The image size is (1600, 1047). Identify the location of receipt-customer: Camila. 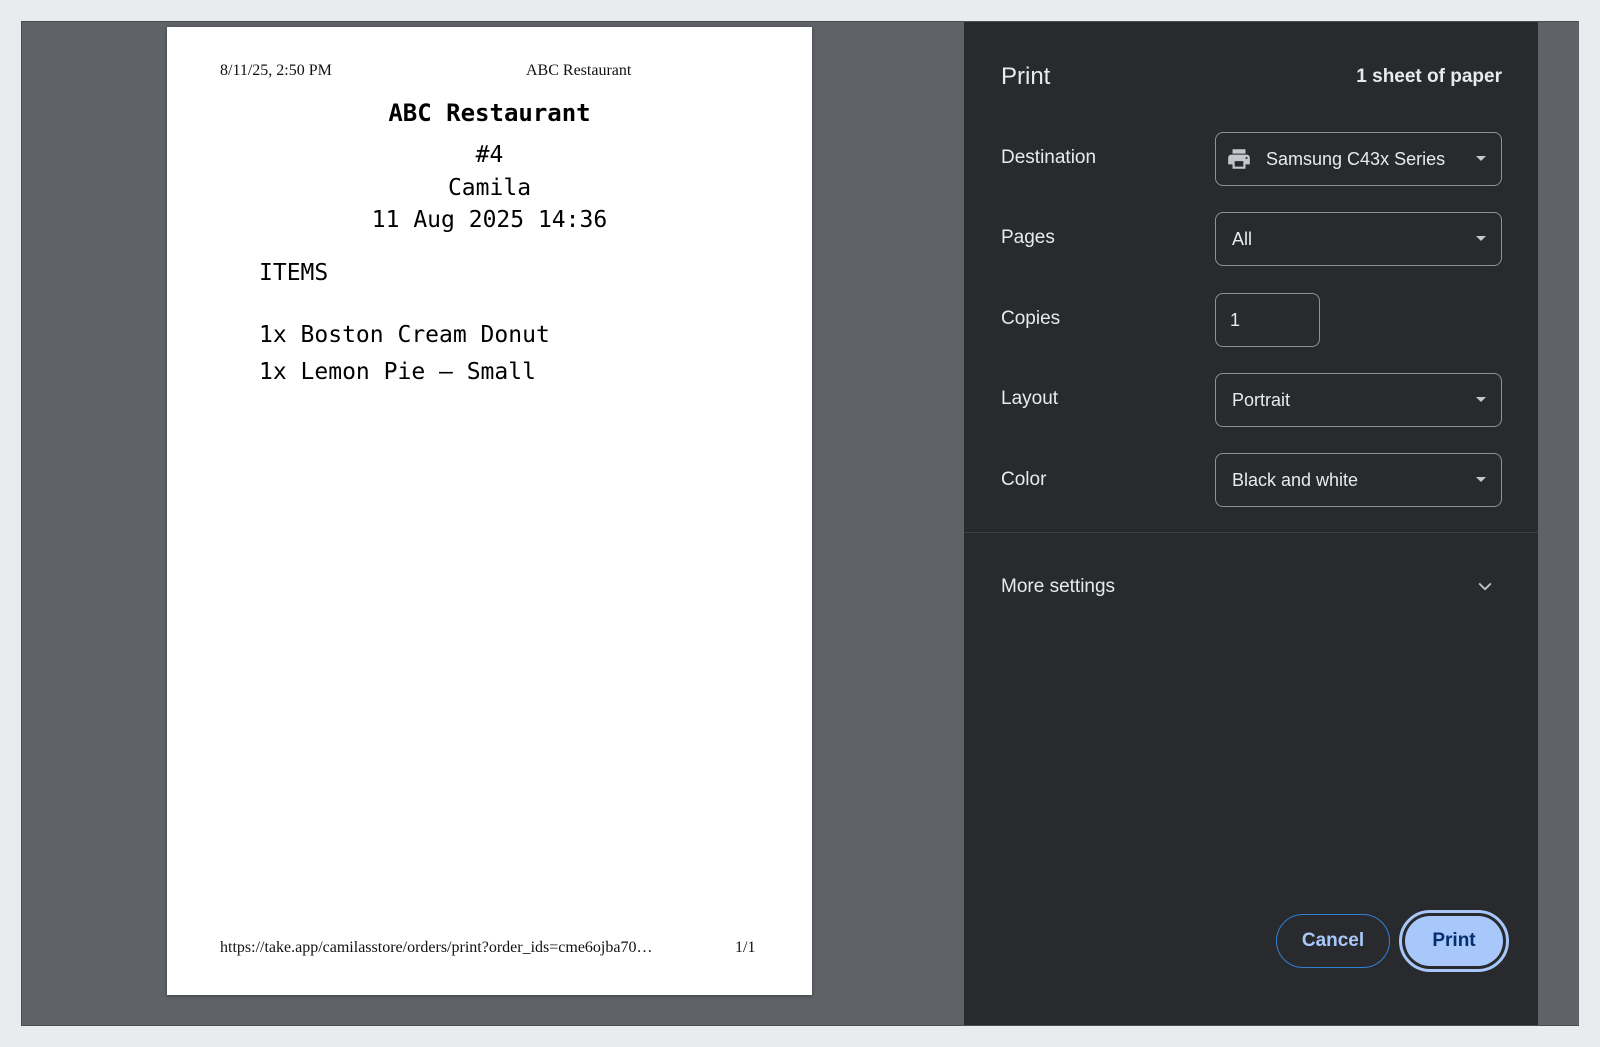
(489, 188).